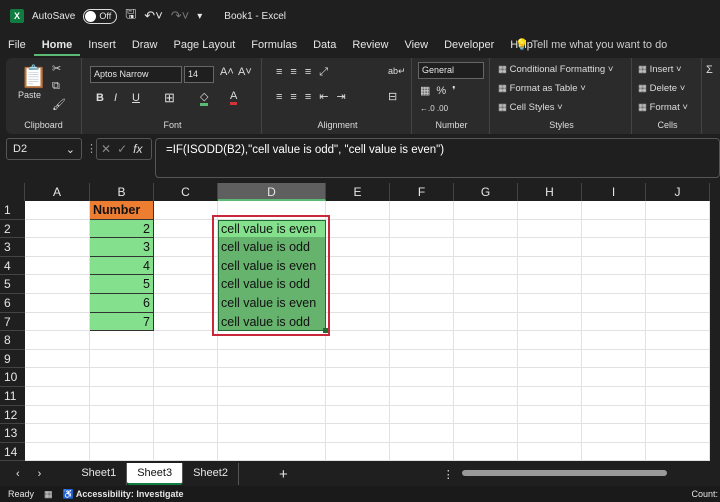  What do you see at coordinates (614, 210) in the screenshot?
I see `cell-I1` at bounding box center [614, 210].